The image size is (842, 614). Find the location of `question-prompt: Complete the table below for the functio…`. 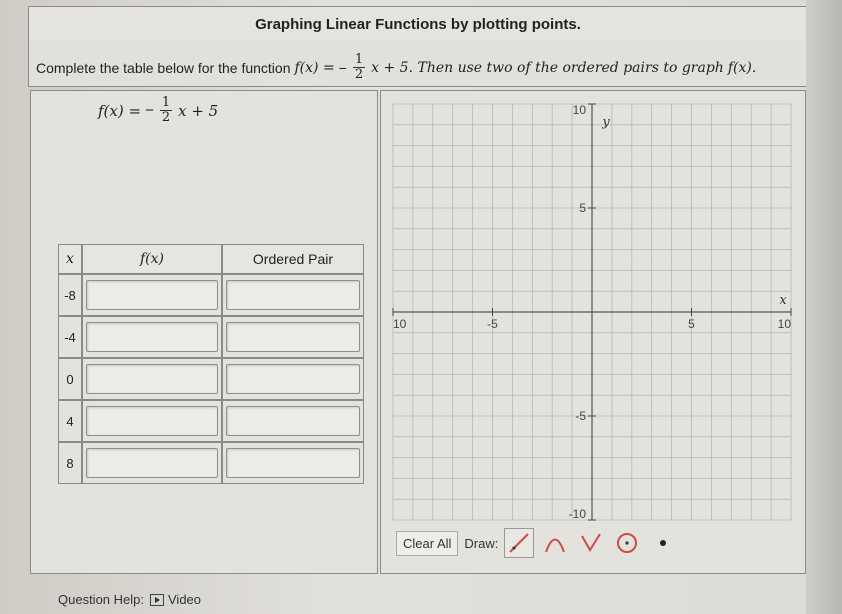

question-prompt: Complete the table below for the functio… is located at coordinates (418, 63).